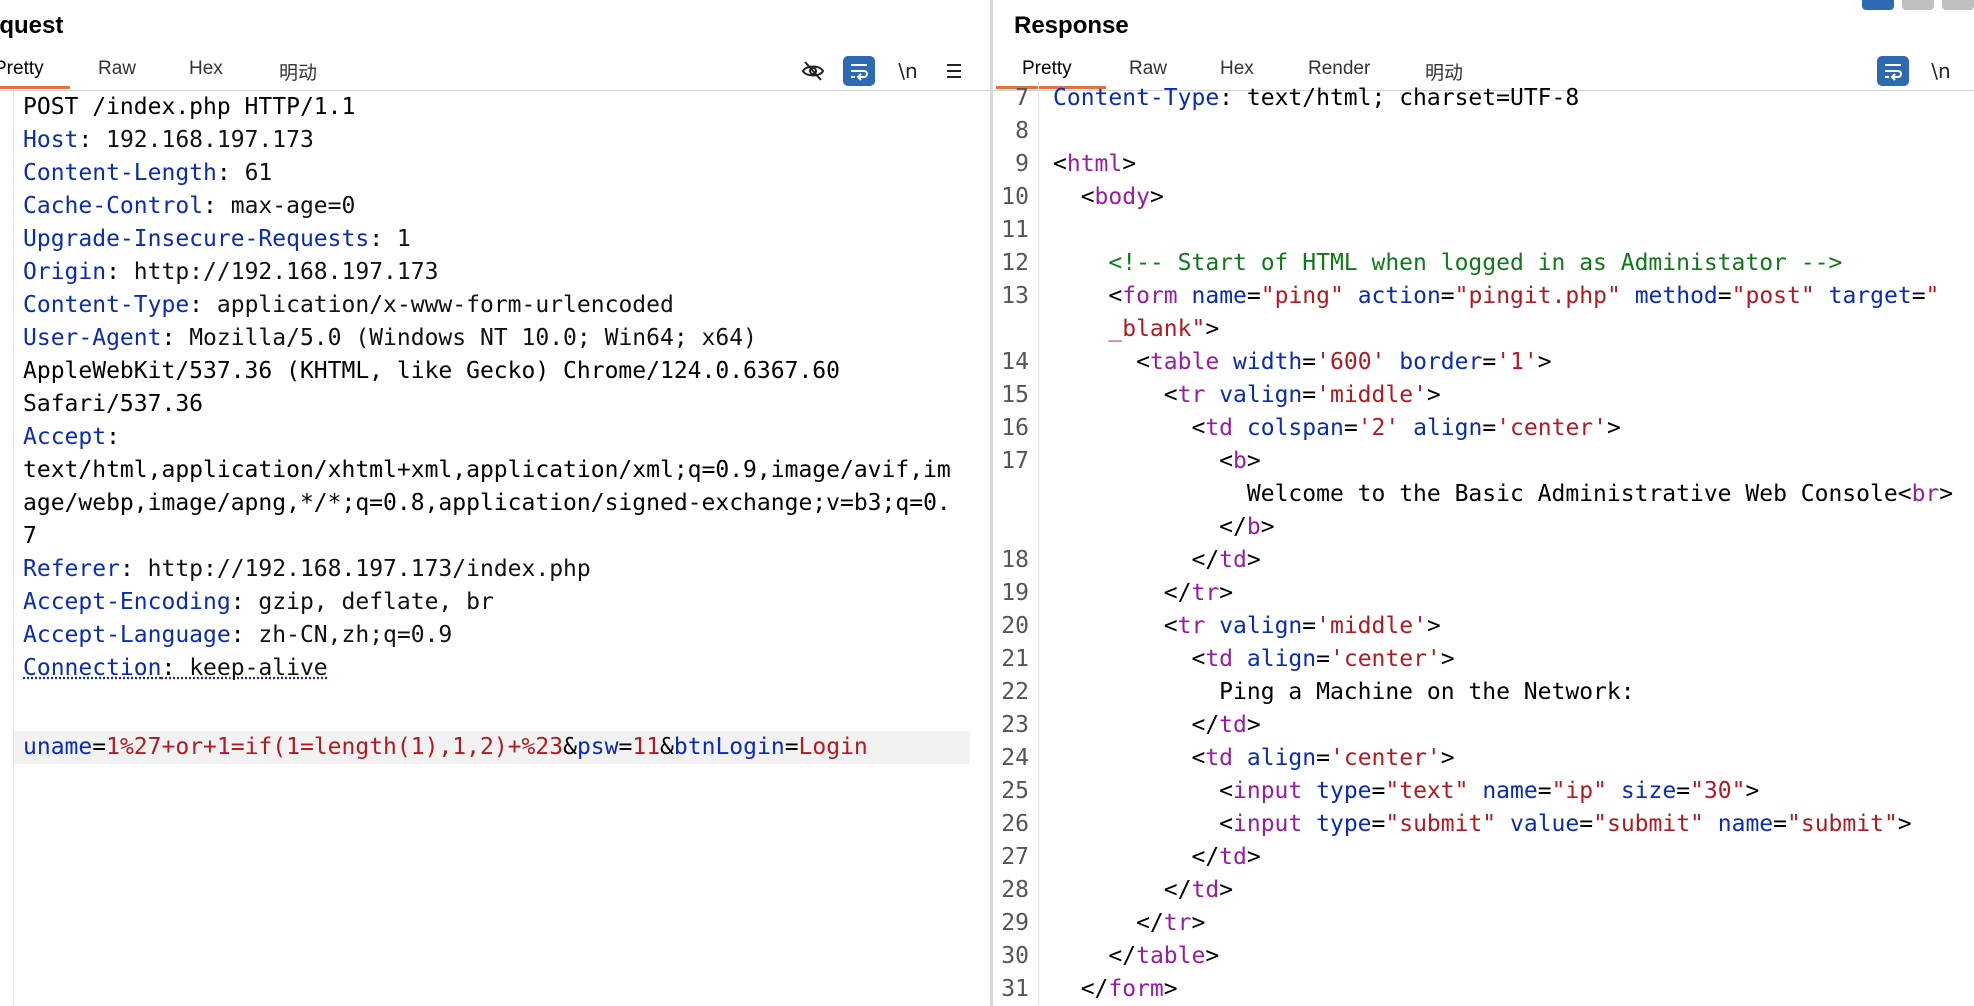  I want to click on response-panel-title: Response, so click(1071, 25).